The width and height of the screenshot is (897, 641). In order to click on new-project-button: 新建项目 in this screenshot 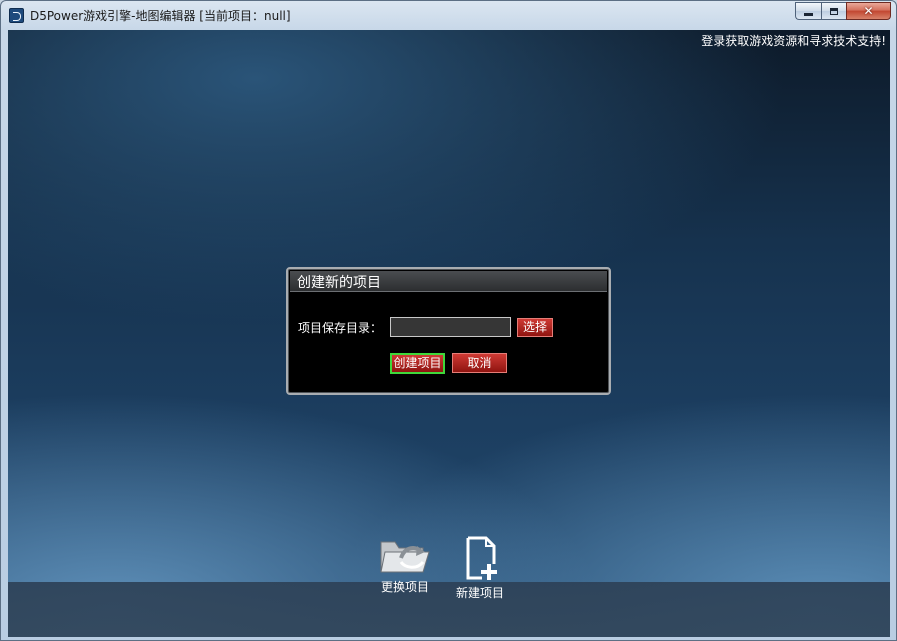, I will do `click(480, 568)`.